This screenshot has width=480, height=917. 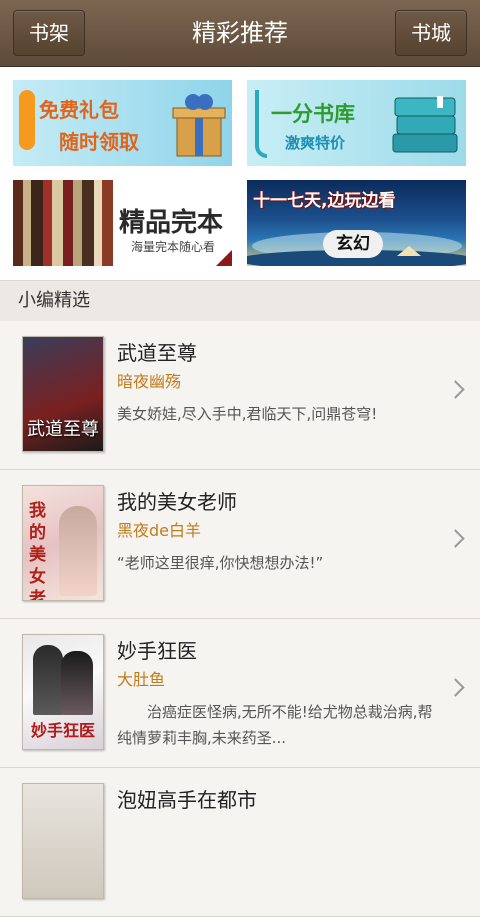 I want to click on book-title: 泡妞高手在都市, so click(x=187, y=800).